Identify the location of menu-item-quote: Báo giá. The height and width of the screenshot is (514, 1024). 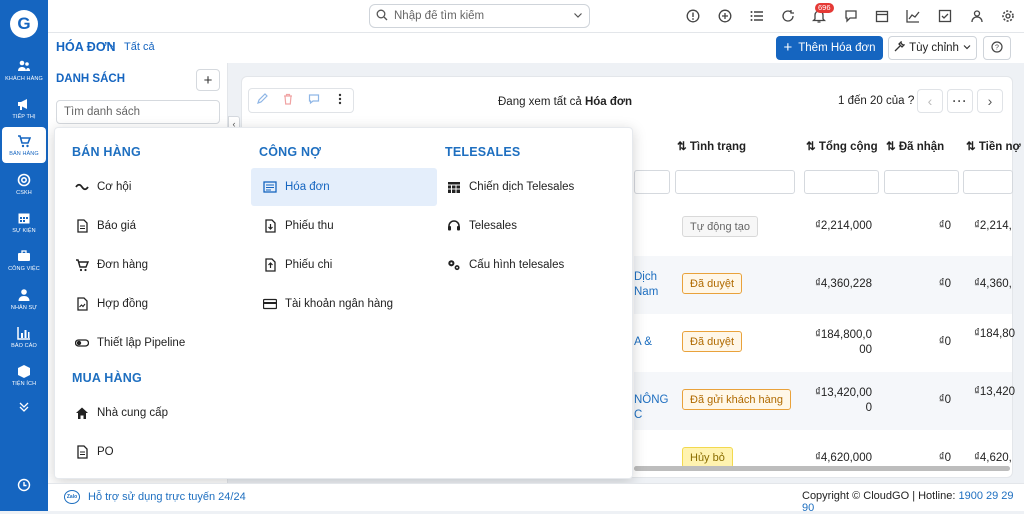
(155, 226).